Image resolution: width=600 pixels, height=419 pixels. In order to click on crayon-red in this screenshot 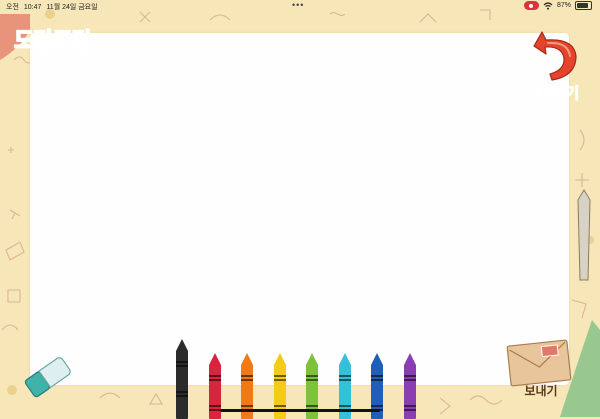, I will do `click(214, 386)`.